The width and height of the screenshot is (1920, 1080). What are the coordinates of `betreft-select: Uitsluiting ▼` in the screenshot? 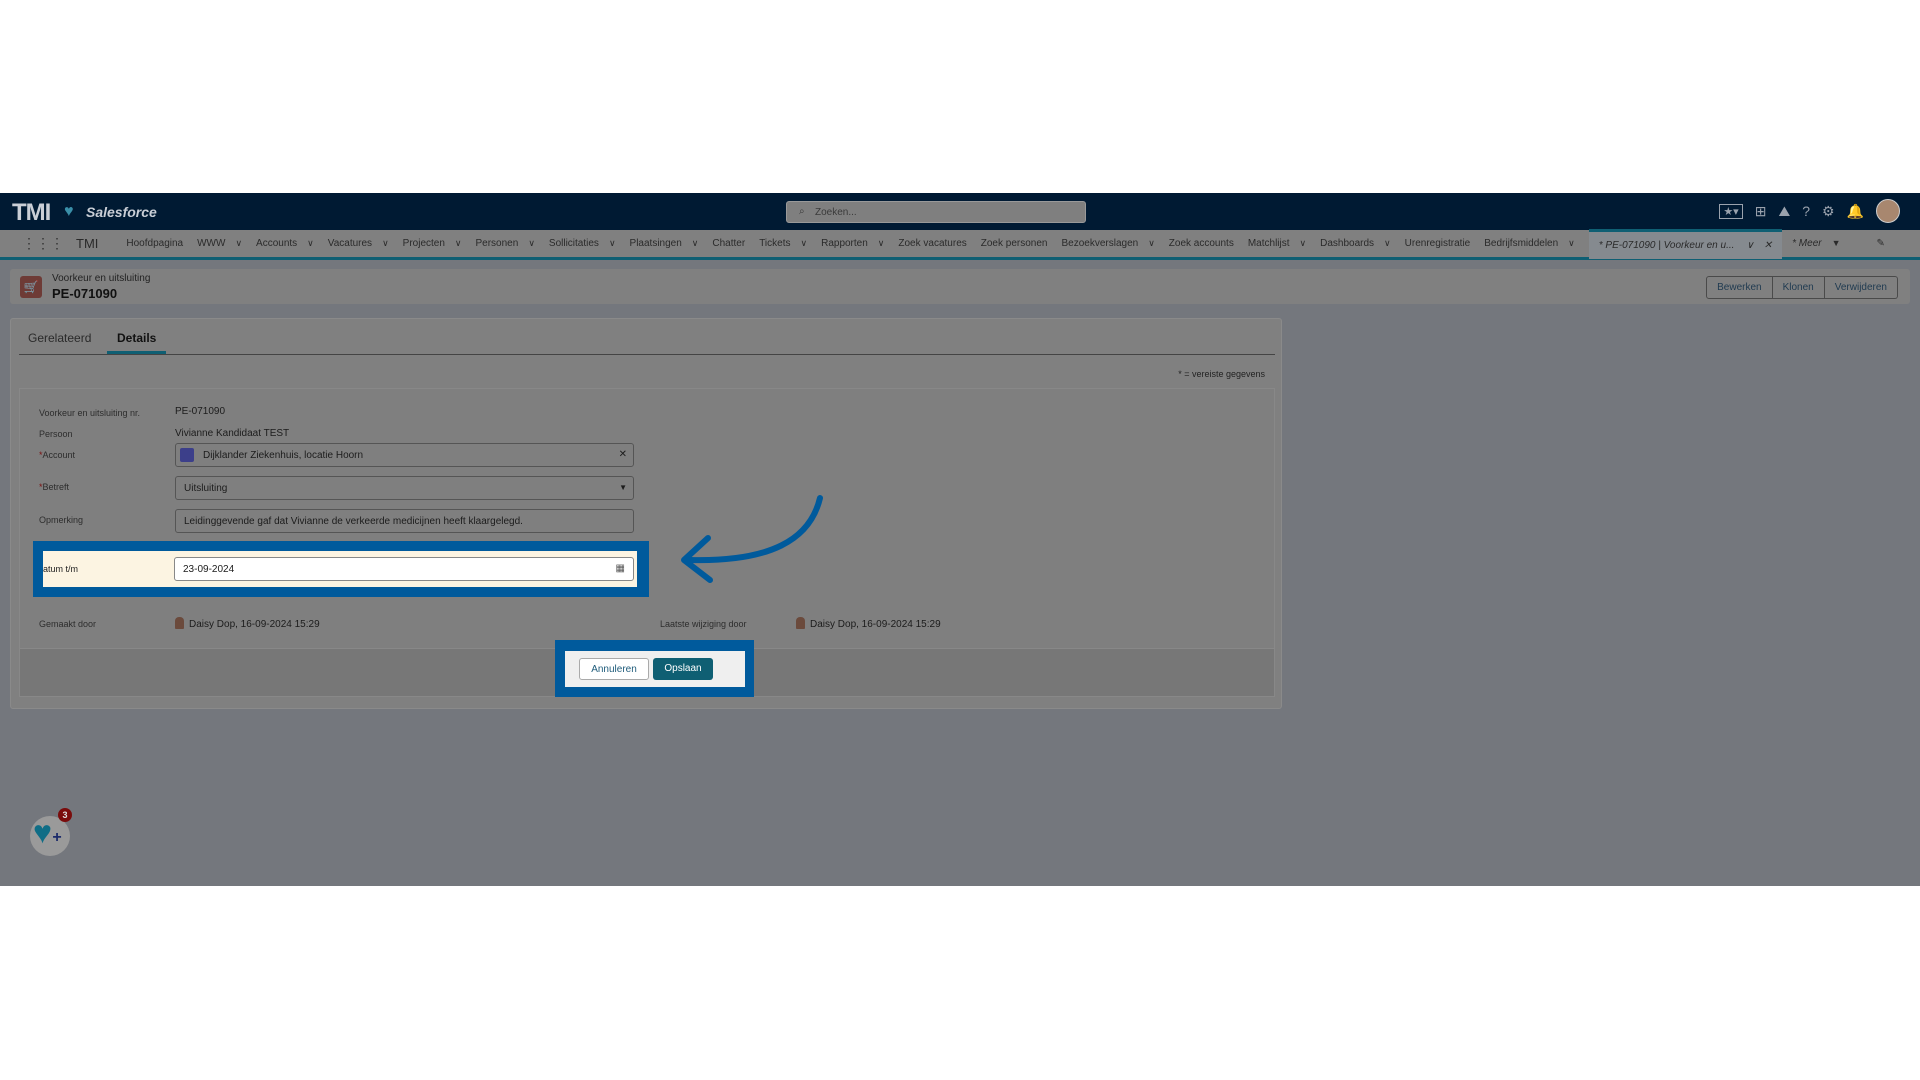 It's located at (404, 488).